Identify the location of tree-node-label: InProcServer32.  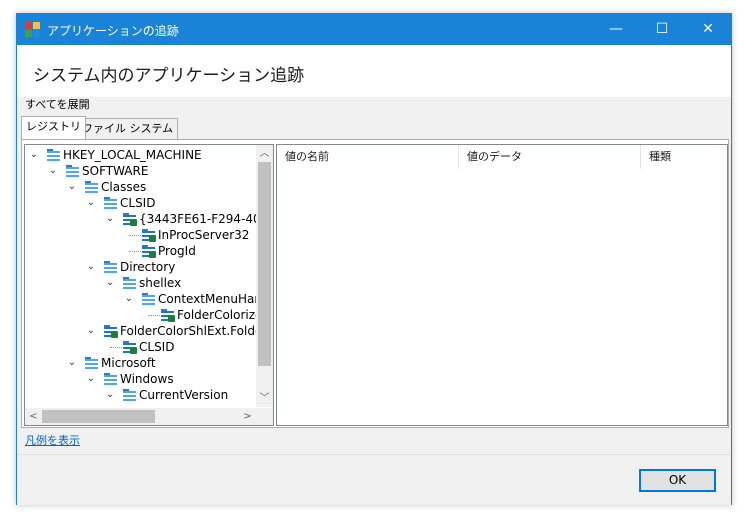
(204, 235).